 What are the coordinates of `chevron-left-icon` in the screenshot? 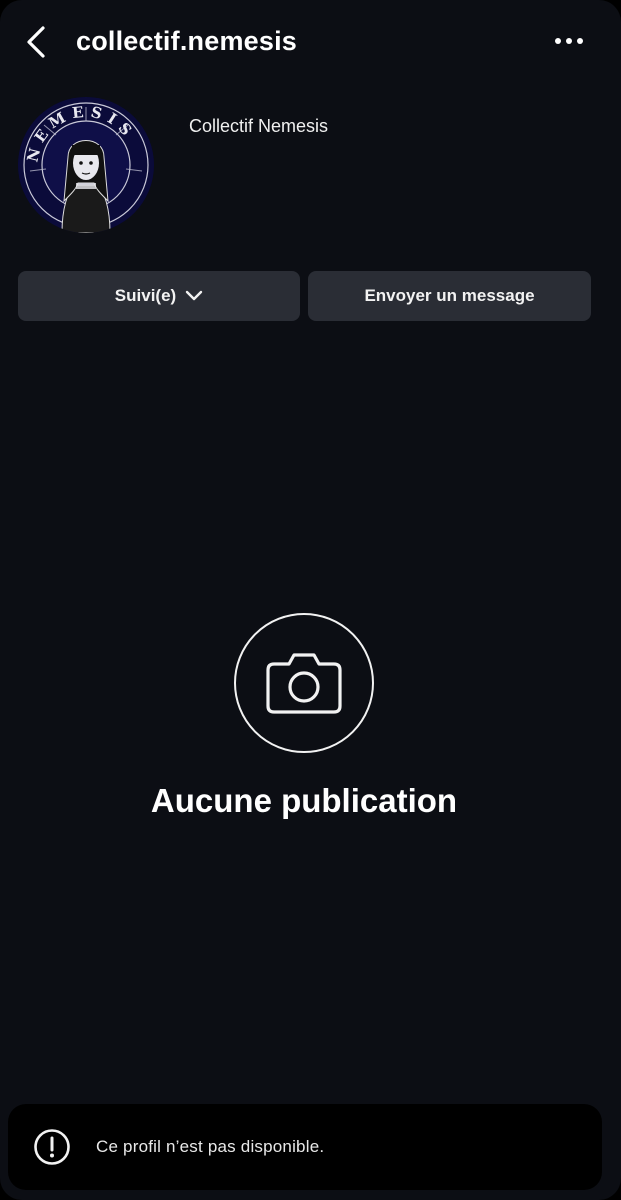 It's located at (36, 42).